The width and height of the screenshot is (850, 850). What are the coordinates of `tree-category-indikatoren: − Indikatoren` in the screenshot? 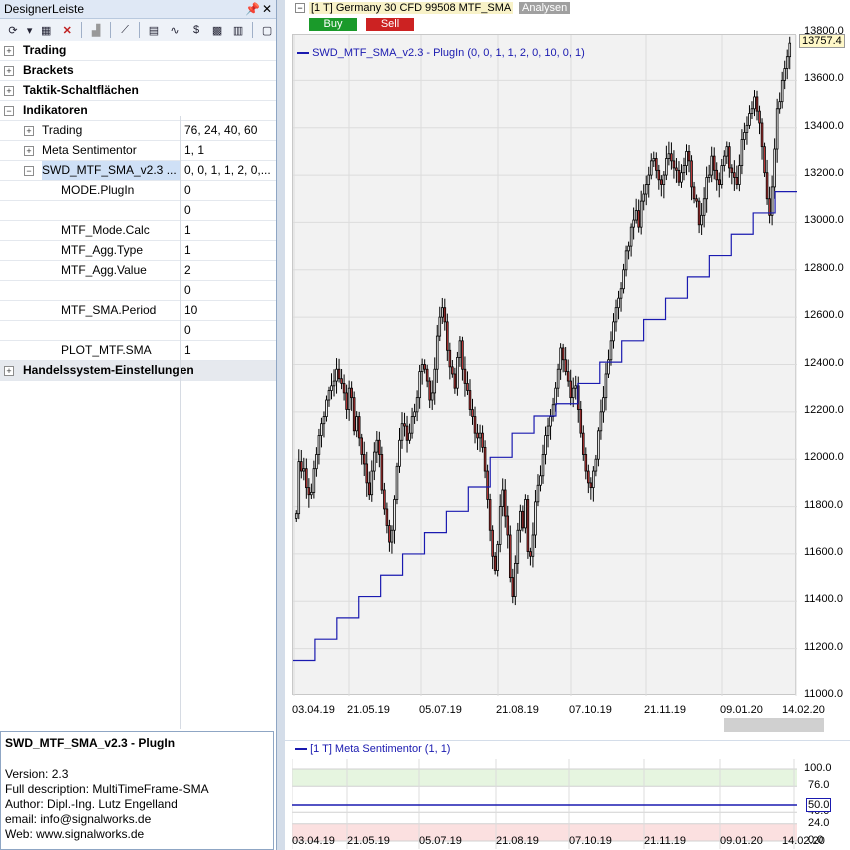 It's located at (138, 111).